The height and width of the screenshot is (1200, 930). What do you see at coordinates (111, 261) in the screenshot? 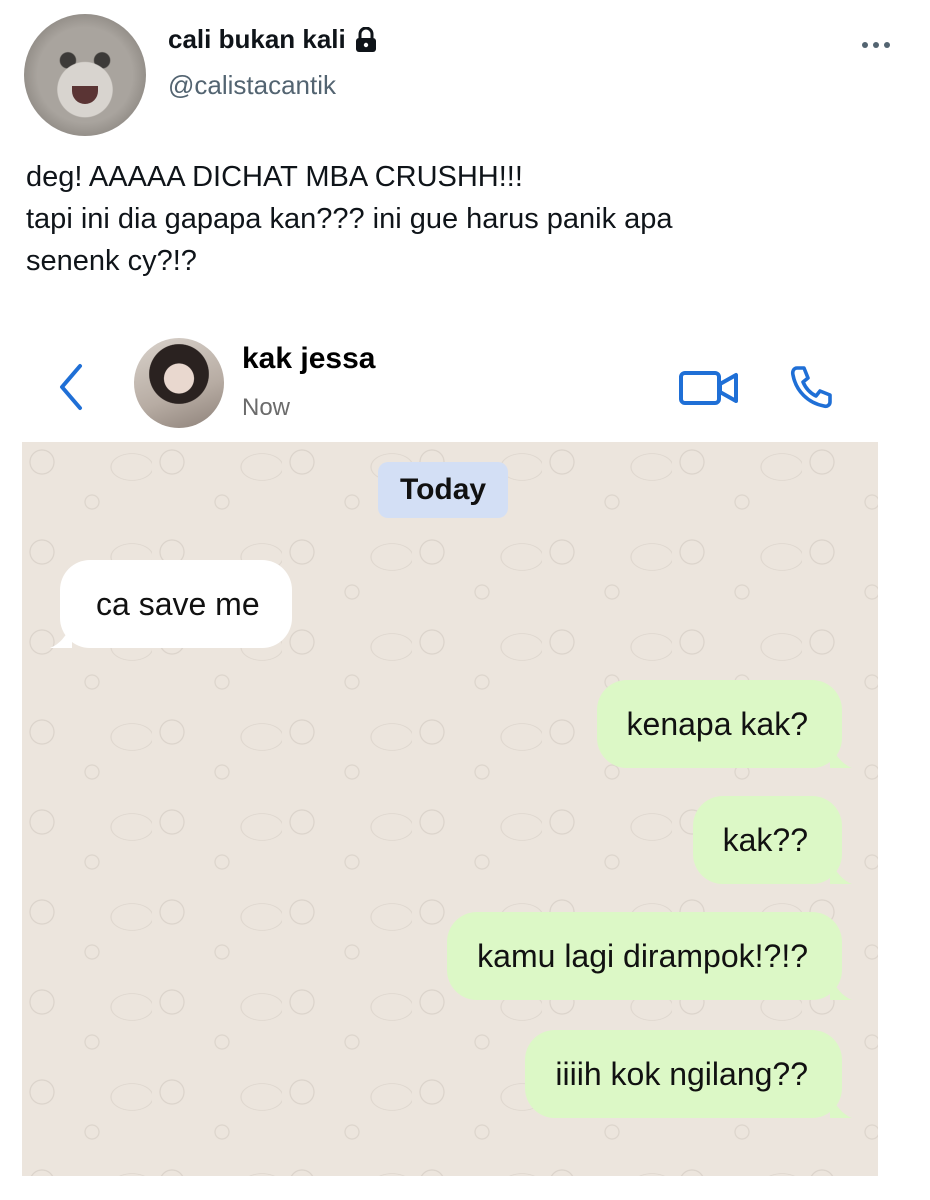
I see `tweet-line: senenk cy?!?` at bounding box center [111, 261].